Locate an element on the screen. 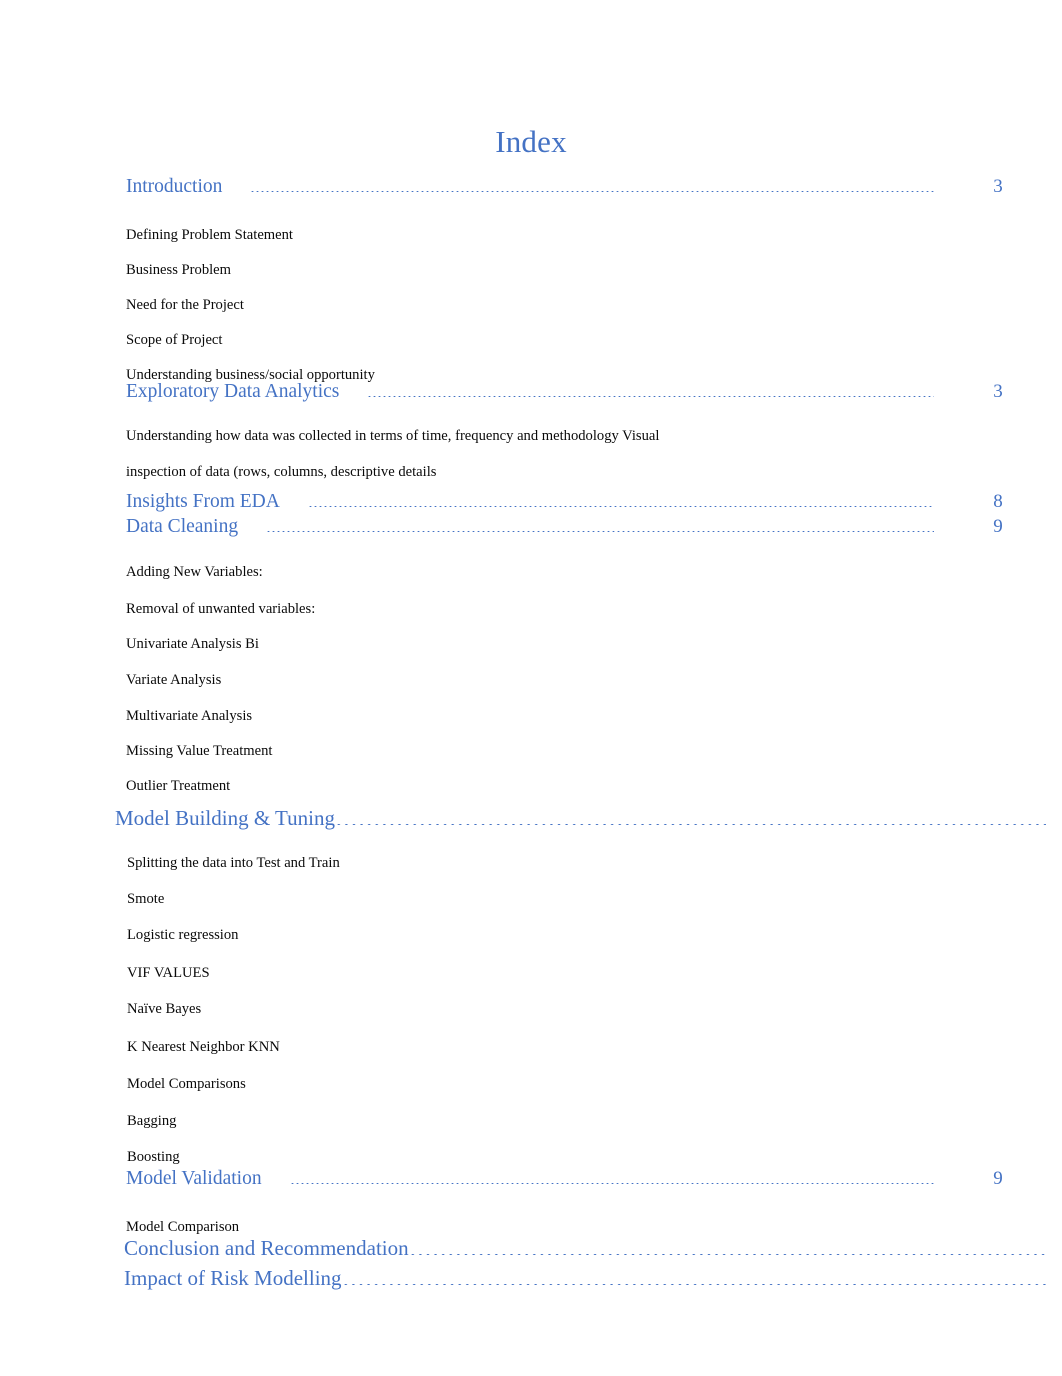 The width and height of the screenshot is (1062, 1376). toc-entry-subitem: Defining Problem Statement is located at coordinates (531, 235).